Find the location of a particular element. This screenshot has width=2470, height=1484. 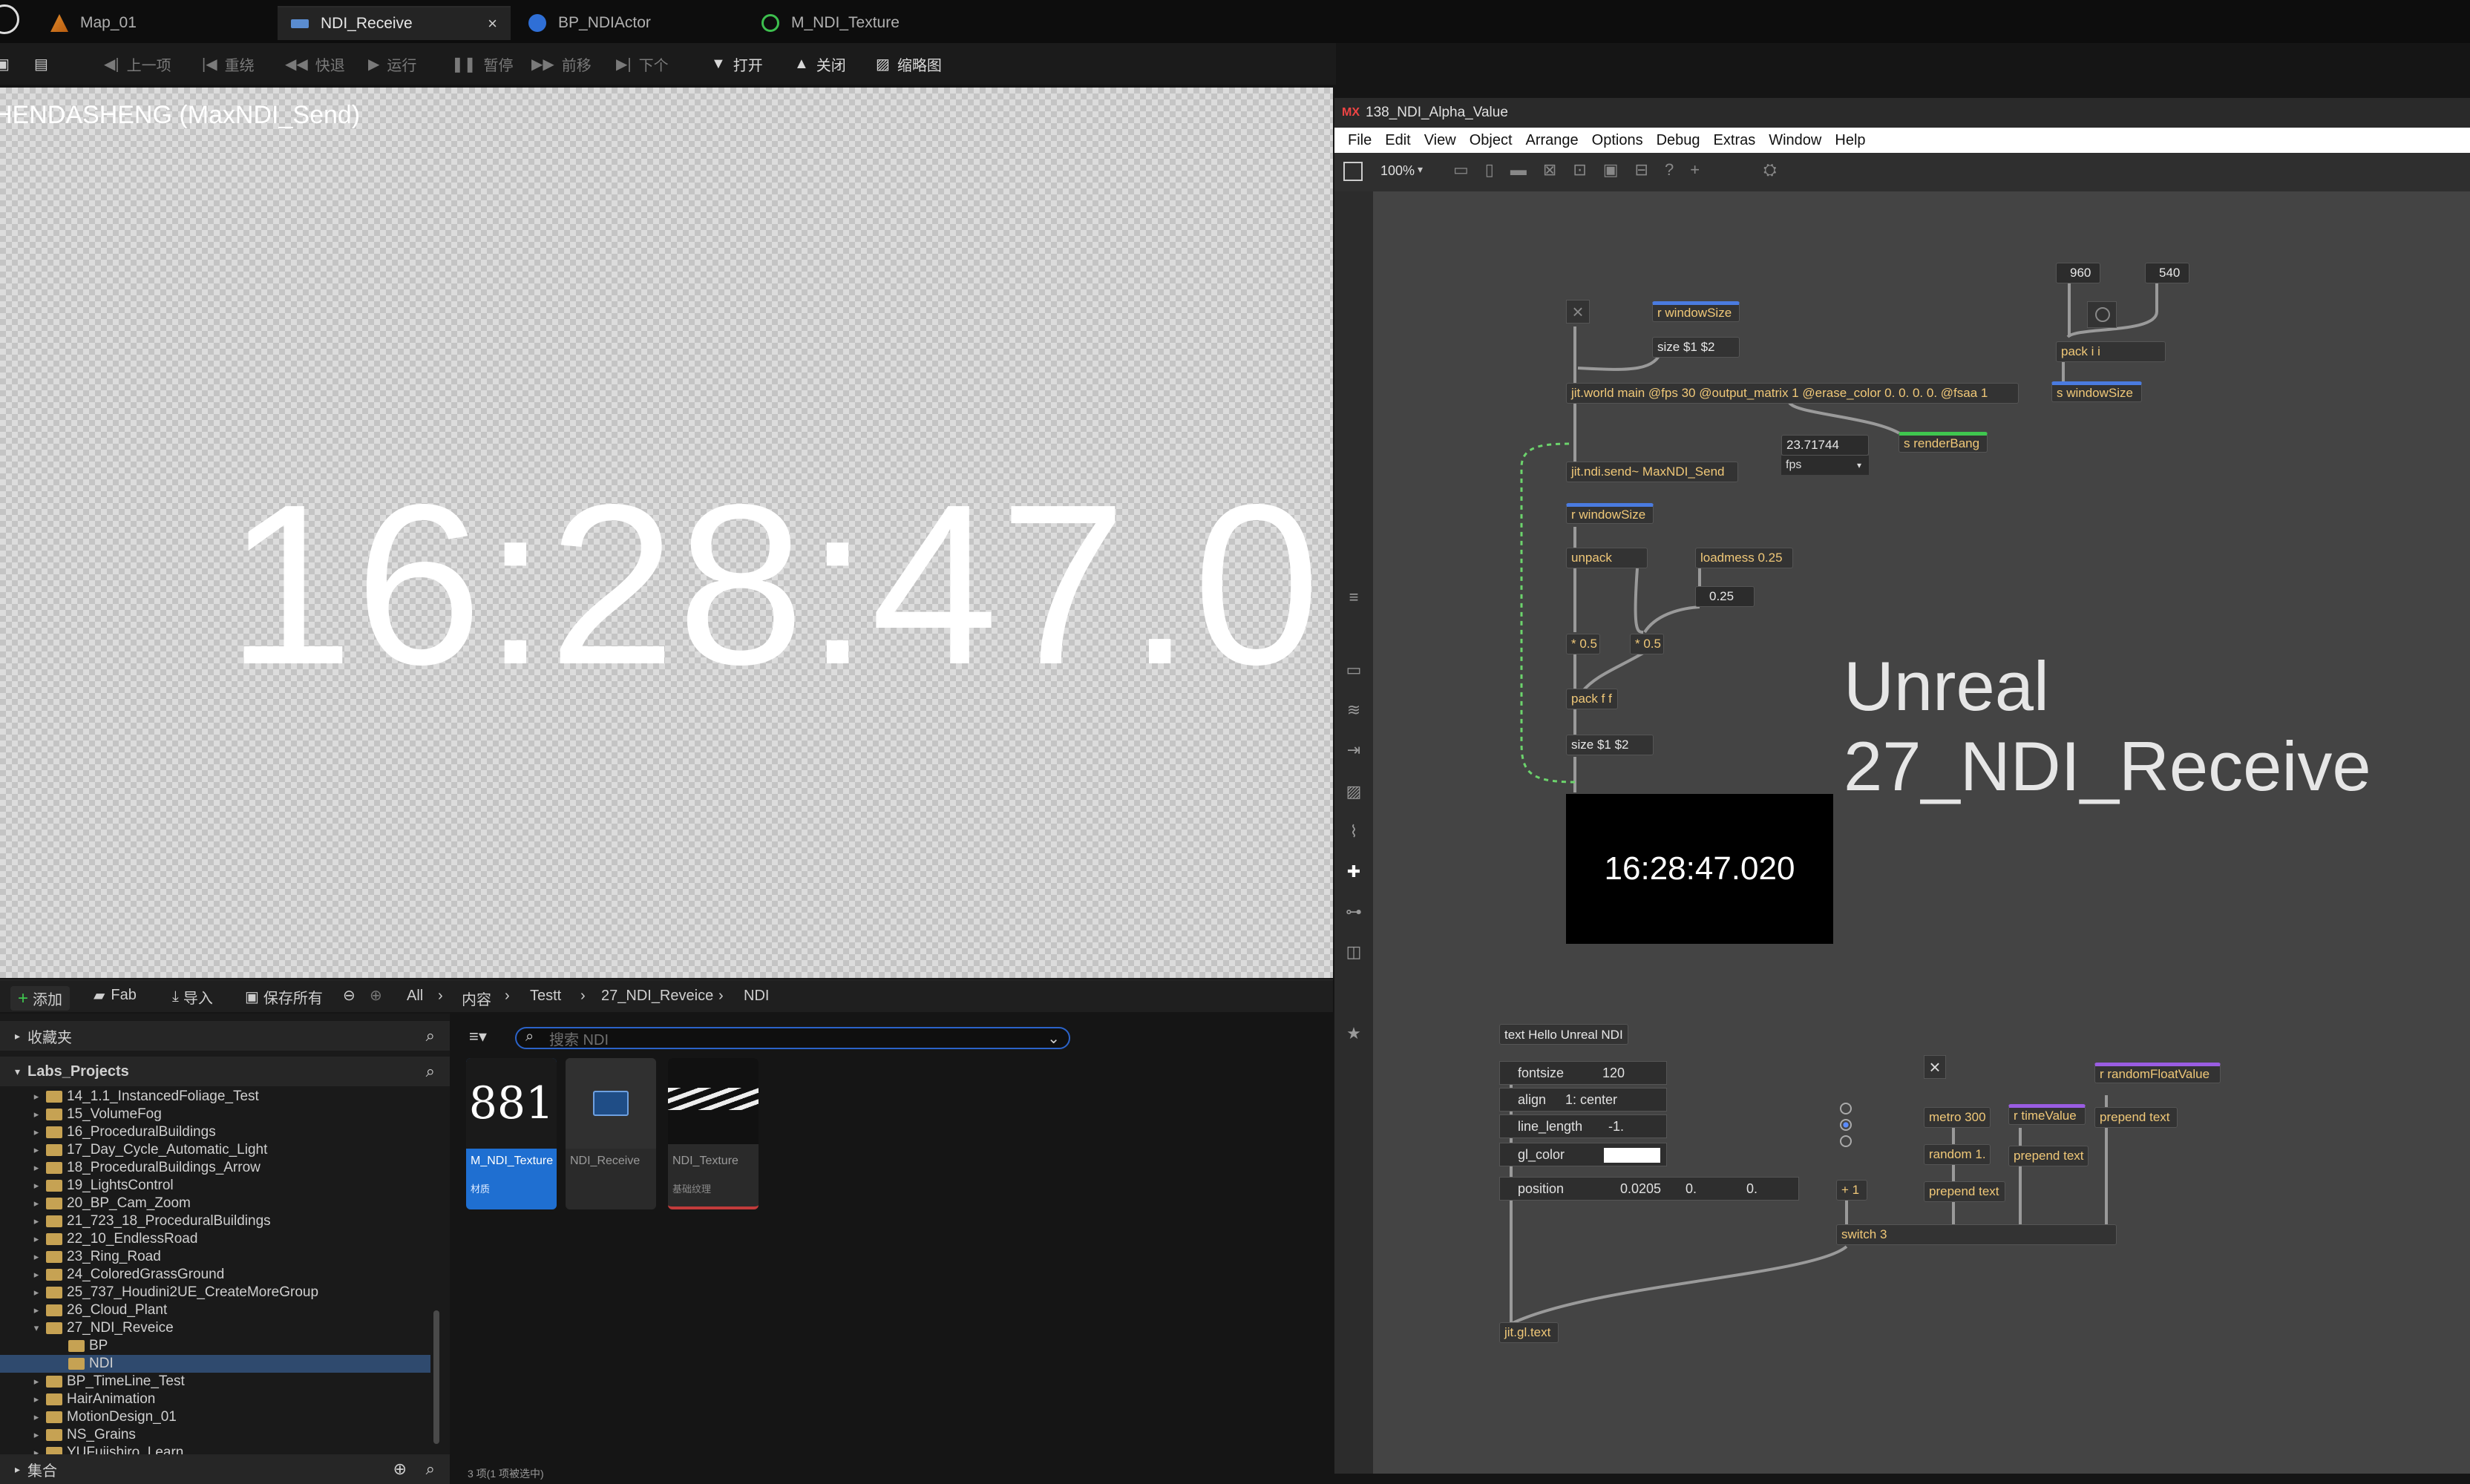

breadcrumb-content: 内容 is located at coordinates (476, 998).